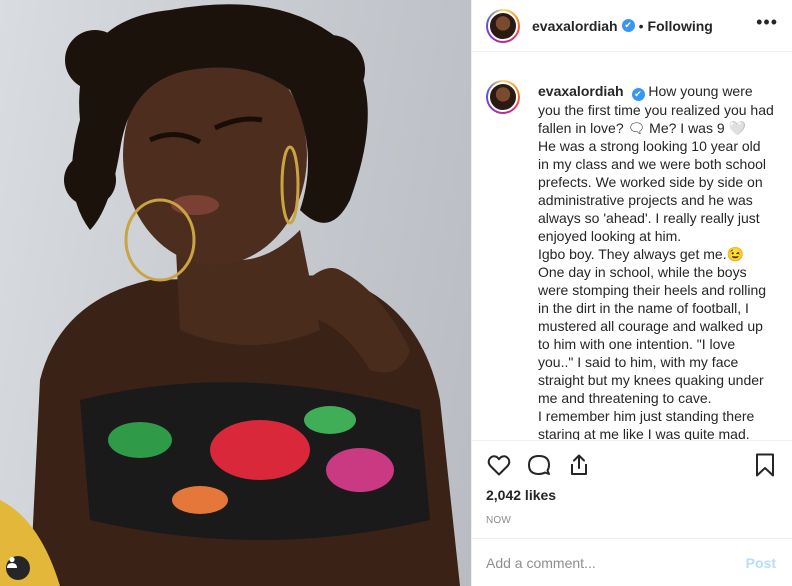 Image resolution: width=792 pixels, height=586 pixels. I want to click on save-button, so click(765, 465).